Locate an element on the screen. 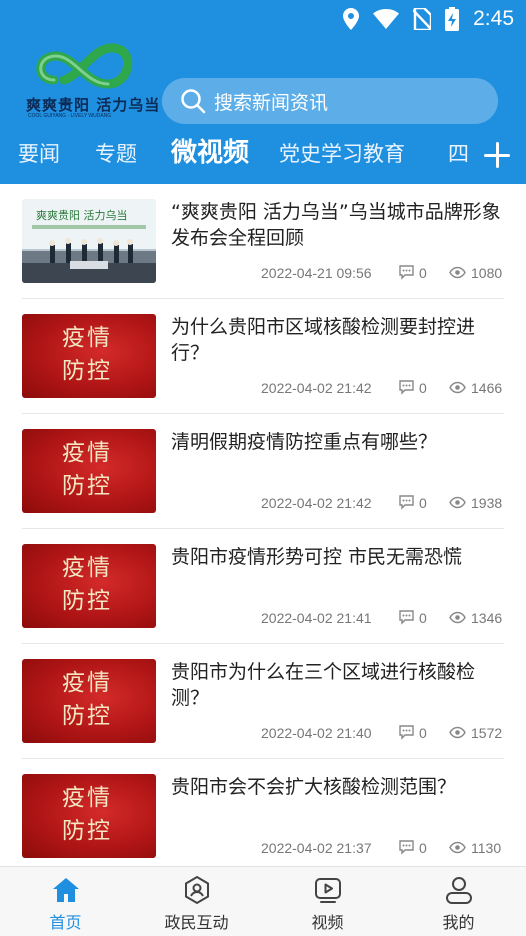 The image size is (526, 936). news-date: 2022-04-02 21:37 is located at coordinates (316, 848).